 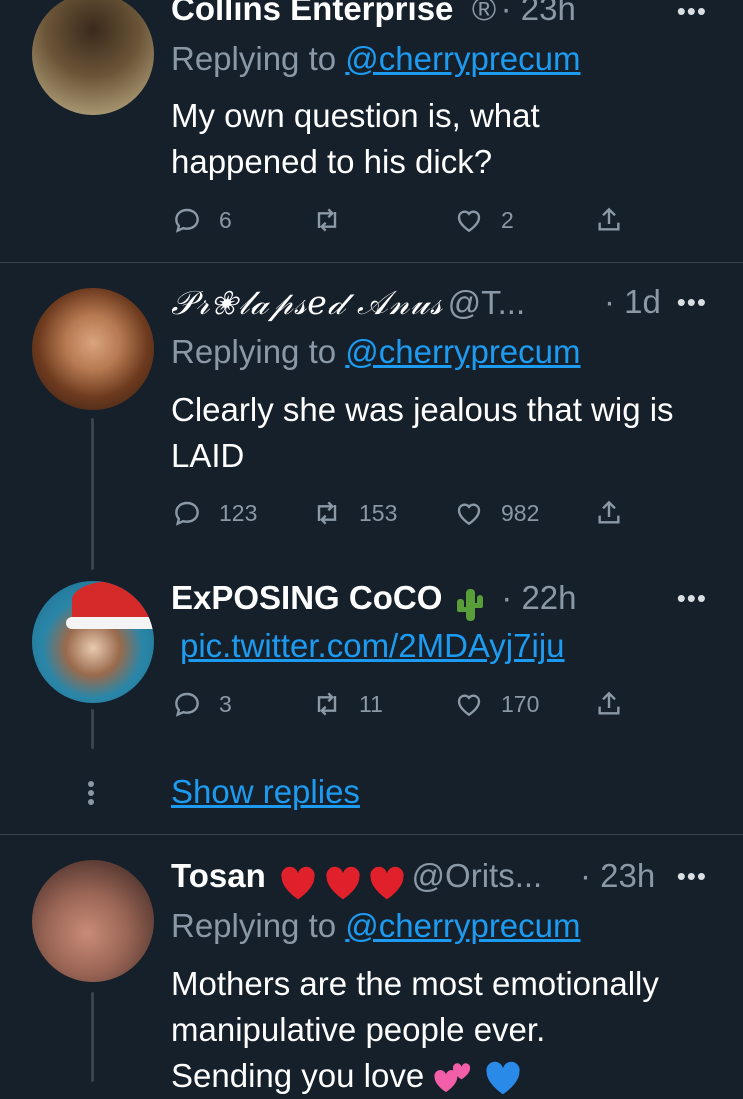 What do you see at coordinates (452, 1078) in the screenshot?
I see `two-hearts-icon` at bounding box center [452, 1078].